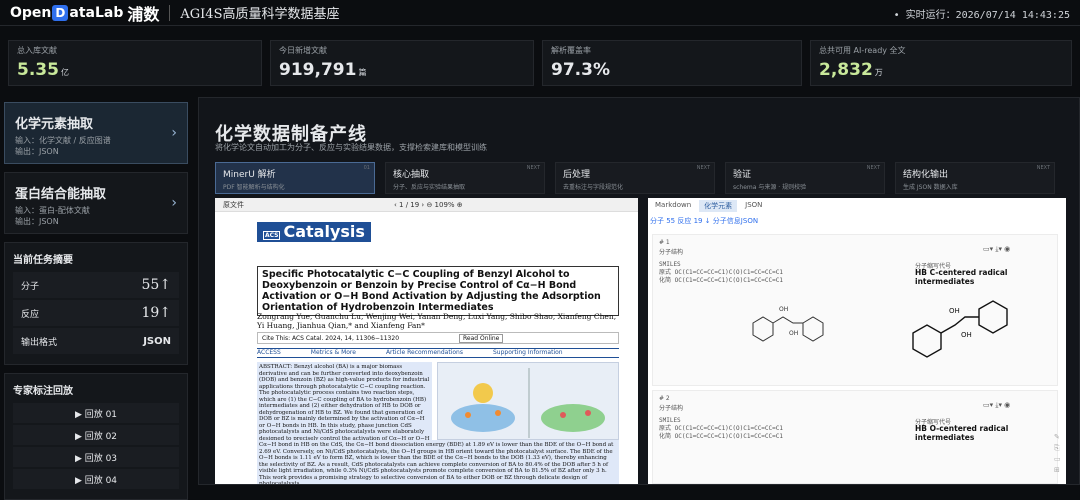  Describe the element at coordinates (718, 206) in the screenshot. I see `tab-chem-elements: 化学元素` at that location.